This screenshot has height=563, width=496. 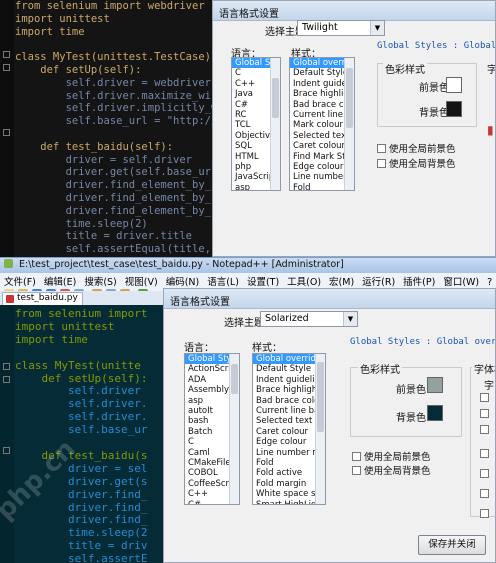 What do you see at coordinates (104, 159) in the screenshot?
I see `code-line: driver = self.driver` at bounding box center [104, 159].